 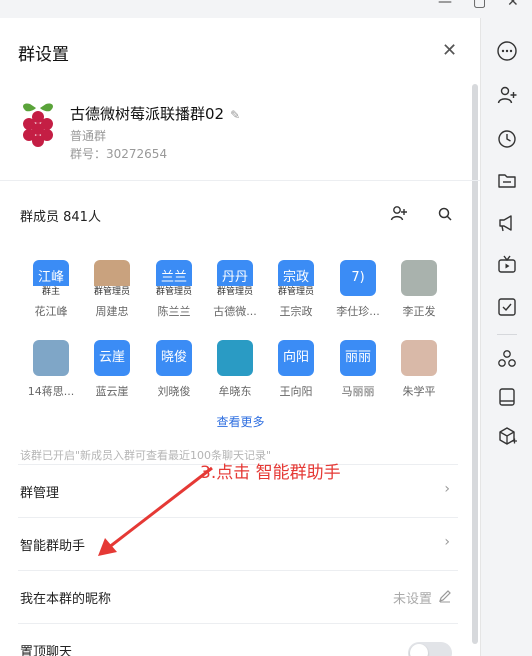 I want to click on member-name: 马丽丽, so click(x=358, y=391).